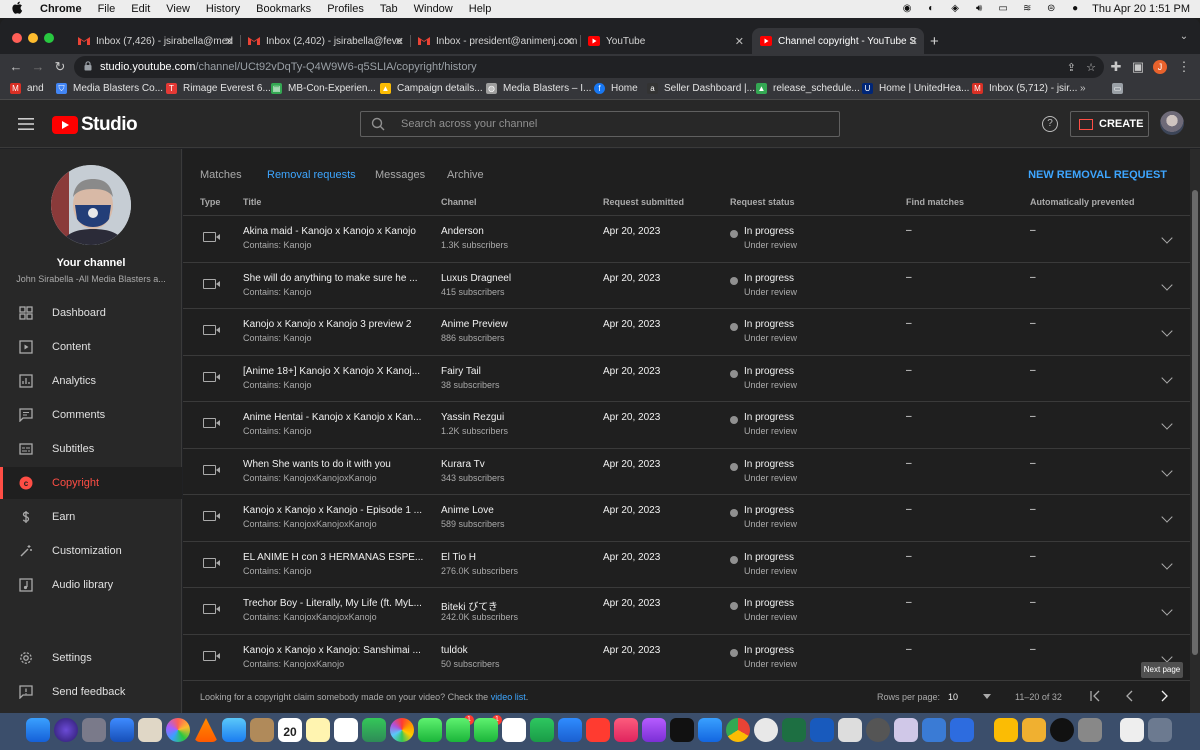 The image size is (1200, 750). I want to click on menu-window: Window, so click(433, 9).